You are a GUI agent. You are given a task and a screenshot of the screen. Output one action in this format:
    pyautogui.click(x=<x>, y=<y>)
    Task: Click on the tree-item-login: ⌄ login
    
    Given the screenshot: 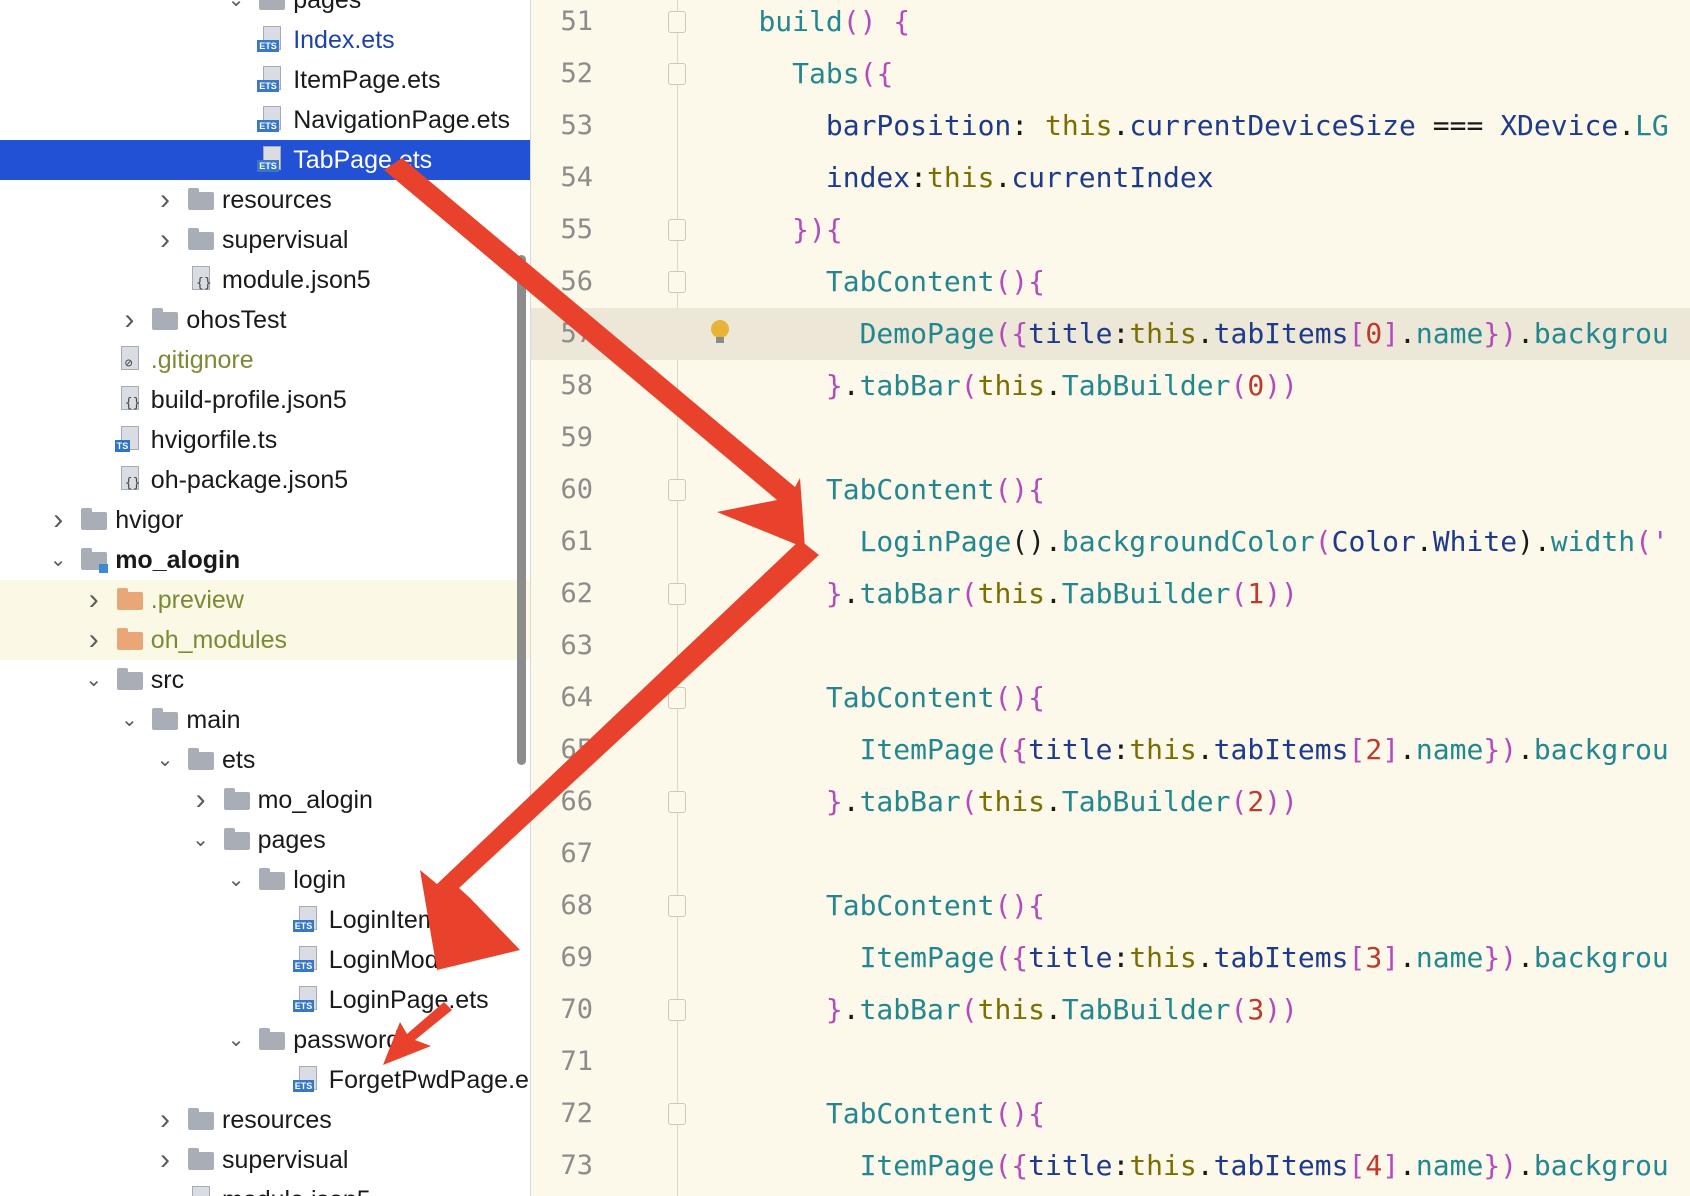 What is the action you would take?
    pyautogui.click(x=265, y=880)
    